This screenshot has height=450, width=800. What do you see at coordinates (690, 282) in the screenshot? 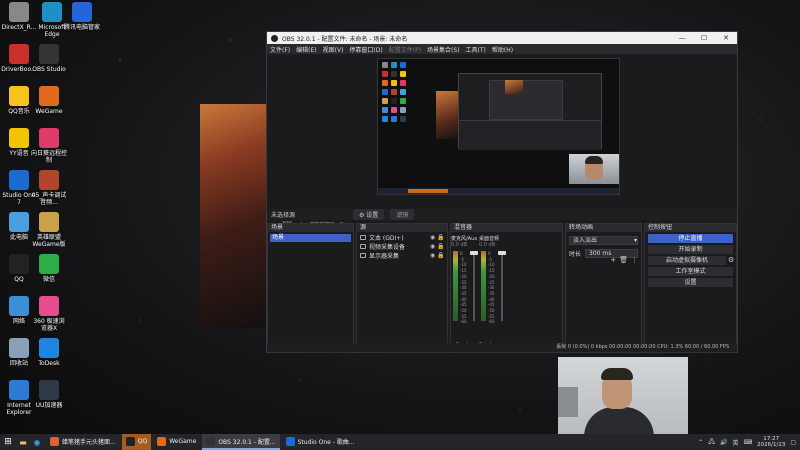
I see `settings-button: 设置` at bounding box center [690, 282].